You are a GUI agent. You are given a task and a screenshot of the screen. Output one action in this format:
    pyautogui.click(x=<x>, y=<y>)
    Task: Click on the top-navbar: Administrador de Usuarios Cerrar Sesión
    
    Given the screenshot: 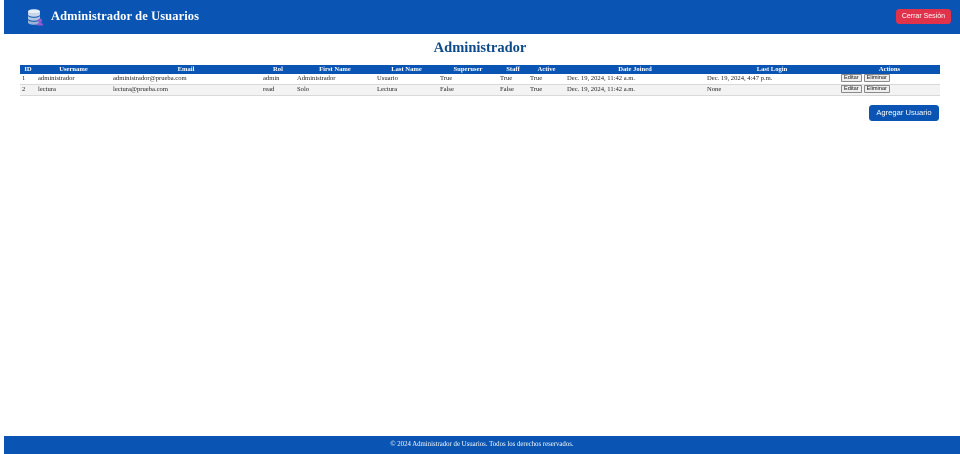 What is the action you would take?
    pyautogui.click(x=482, y=17)
    